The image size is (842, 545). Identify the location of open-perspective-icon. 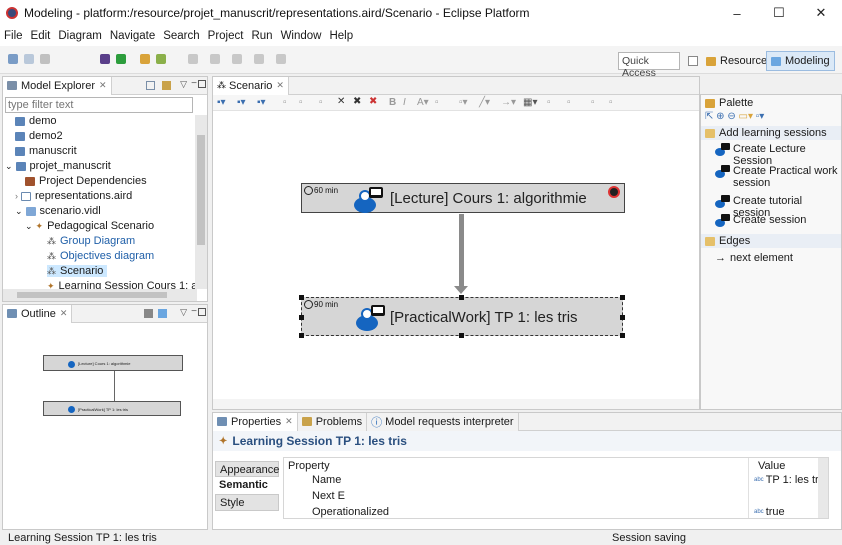
(693, 61).